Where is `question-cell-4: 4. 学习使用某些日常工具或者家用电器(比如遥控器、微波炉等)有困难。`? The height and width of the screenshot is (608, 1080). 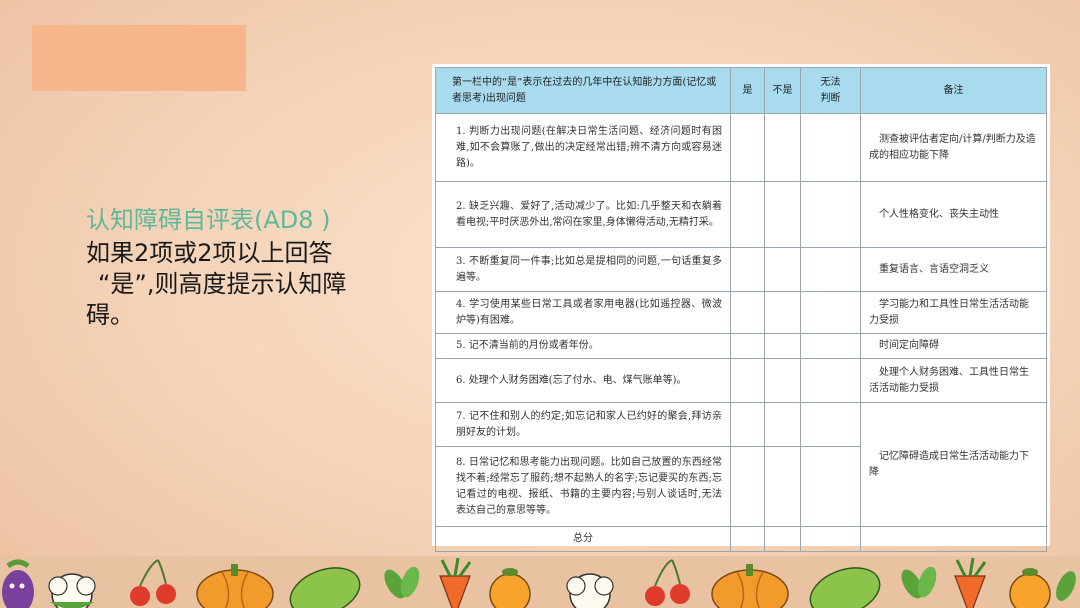 question-cell-4: 4. 学习使用某些日常工具或者家用电器(比如遥控器、微波炉等)有困难。 is located at coordinates (583, 312).